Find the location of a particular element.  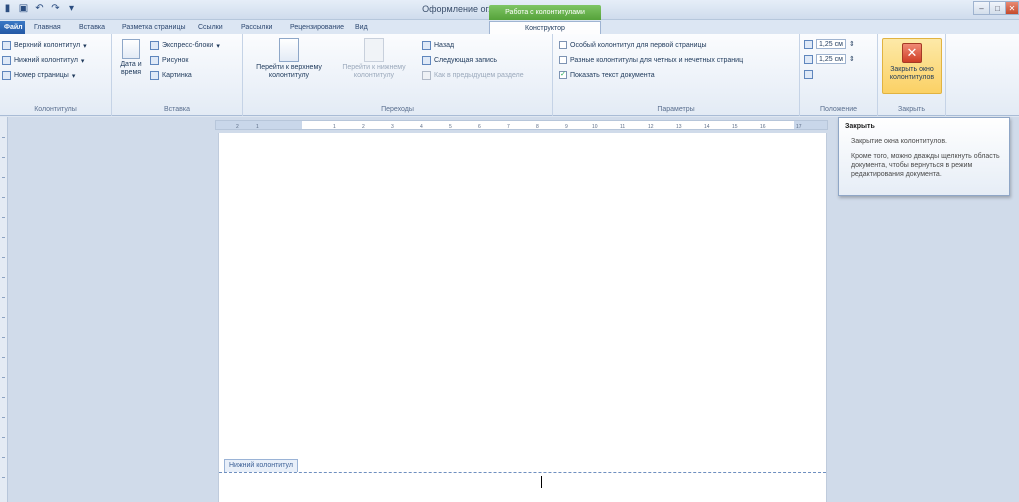

ruler-tick: 8 is located at coordinates (537, 127).